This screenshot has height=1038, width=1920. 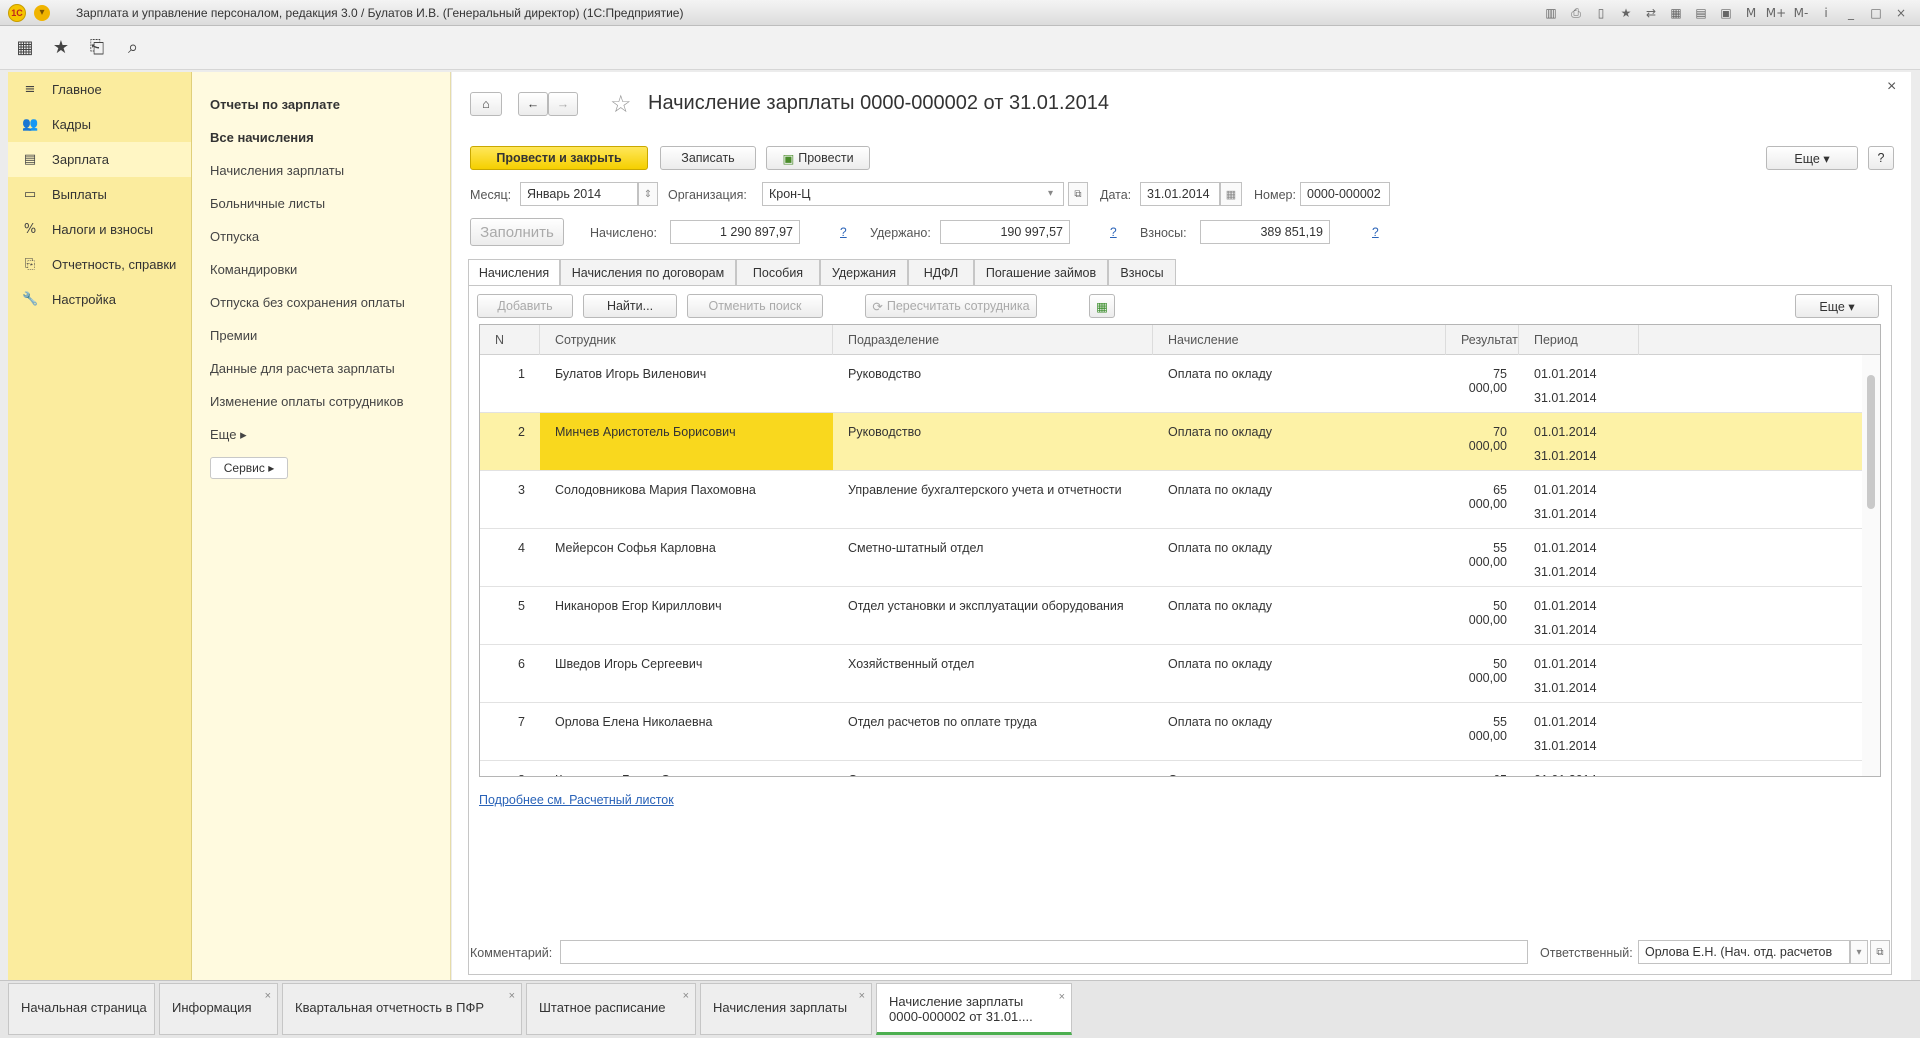 I want to click on column-period: Период, so click(x=1579, y=340).